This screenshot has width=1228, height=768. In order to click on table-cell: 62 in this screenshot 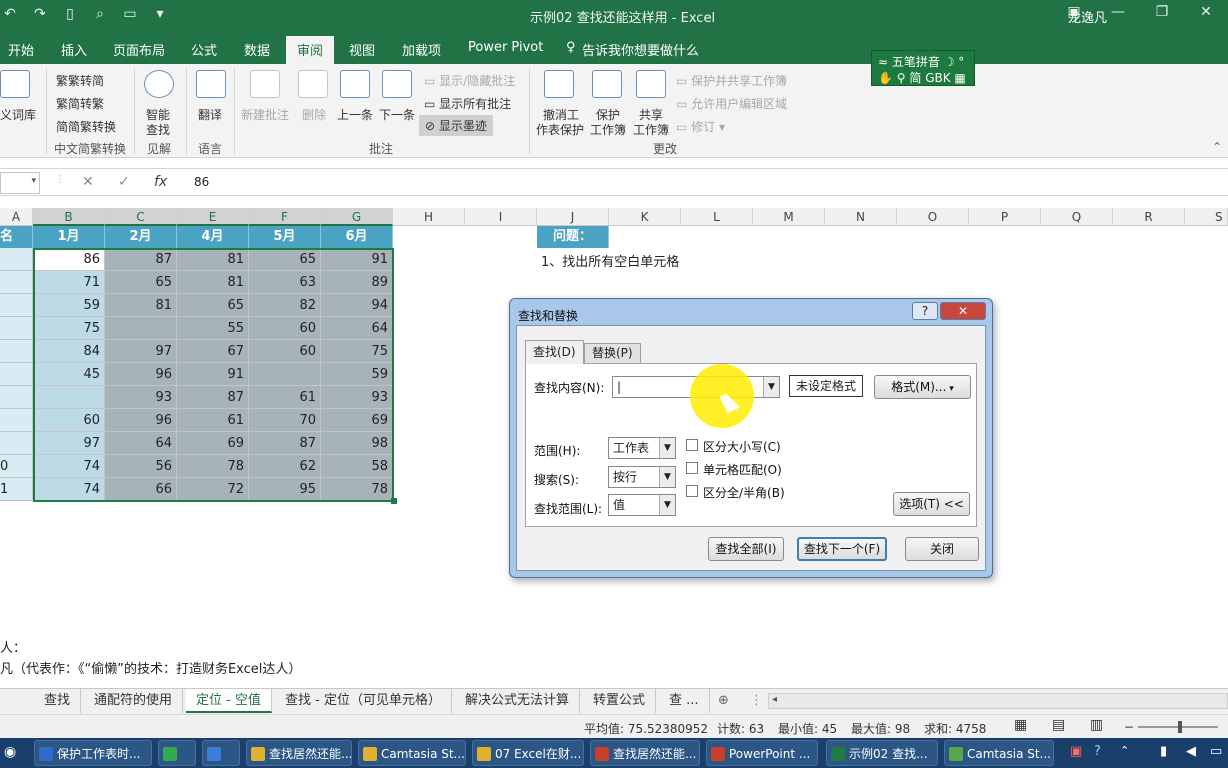, I will do `click(285, 466)`.